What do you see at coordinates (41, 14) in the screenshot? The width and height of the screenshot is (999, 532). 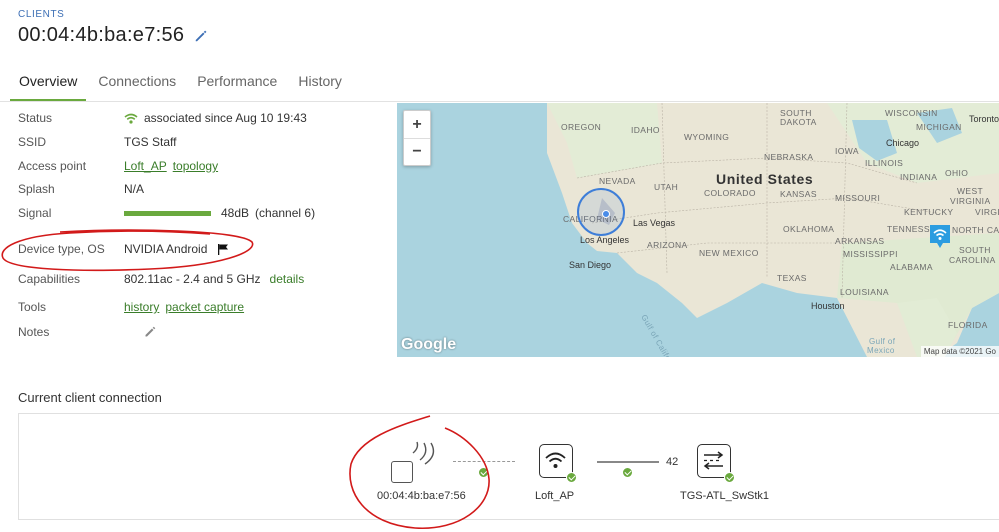 I see `breadcrumb: CLIENTS` at bounding box center [41, 14].